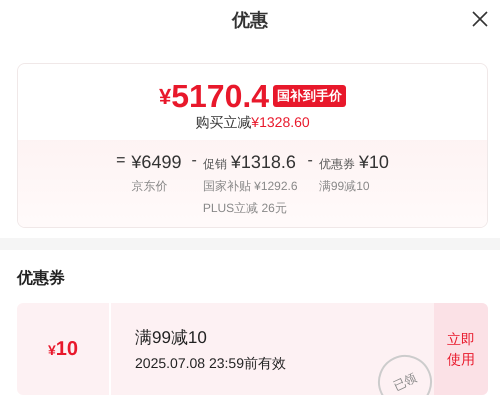 This screenshot has height=414, width=500. I want to click on dialog-title: 优惠, so click(250, 20).